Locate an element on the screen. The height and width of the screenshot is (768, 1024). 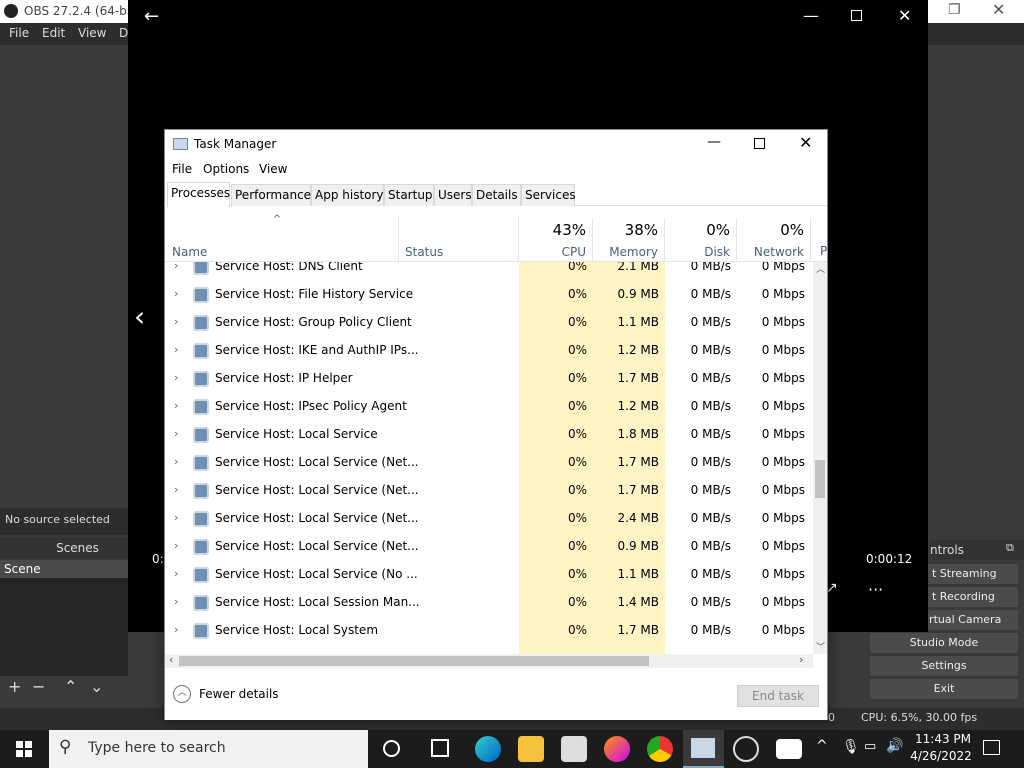
back-arrow-icon: ← is located at coordinates (151, 16).